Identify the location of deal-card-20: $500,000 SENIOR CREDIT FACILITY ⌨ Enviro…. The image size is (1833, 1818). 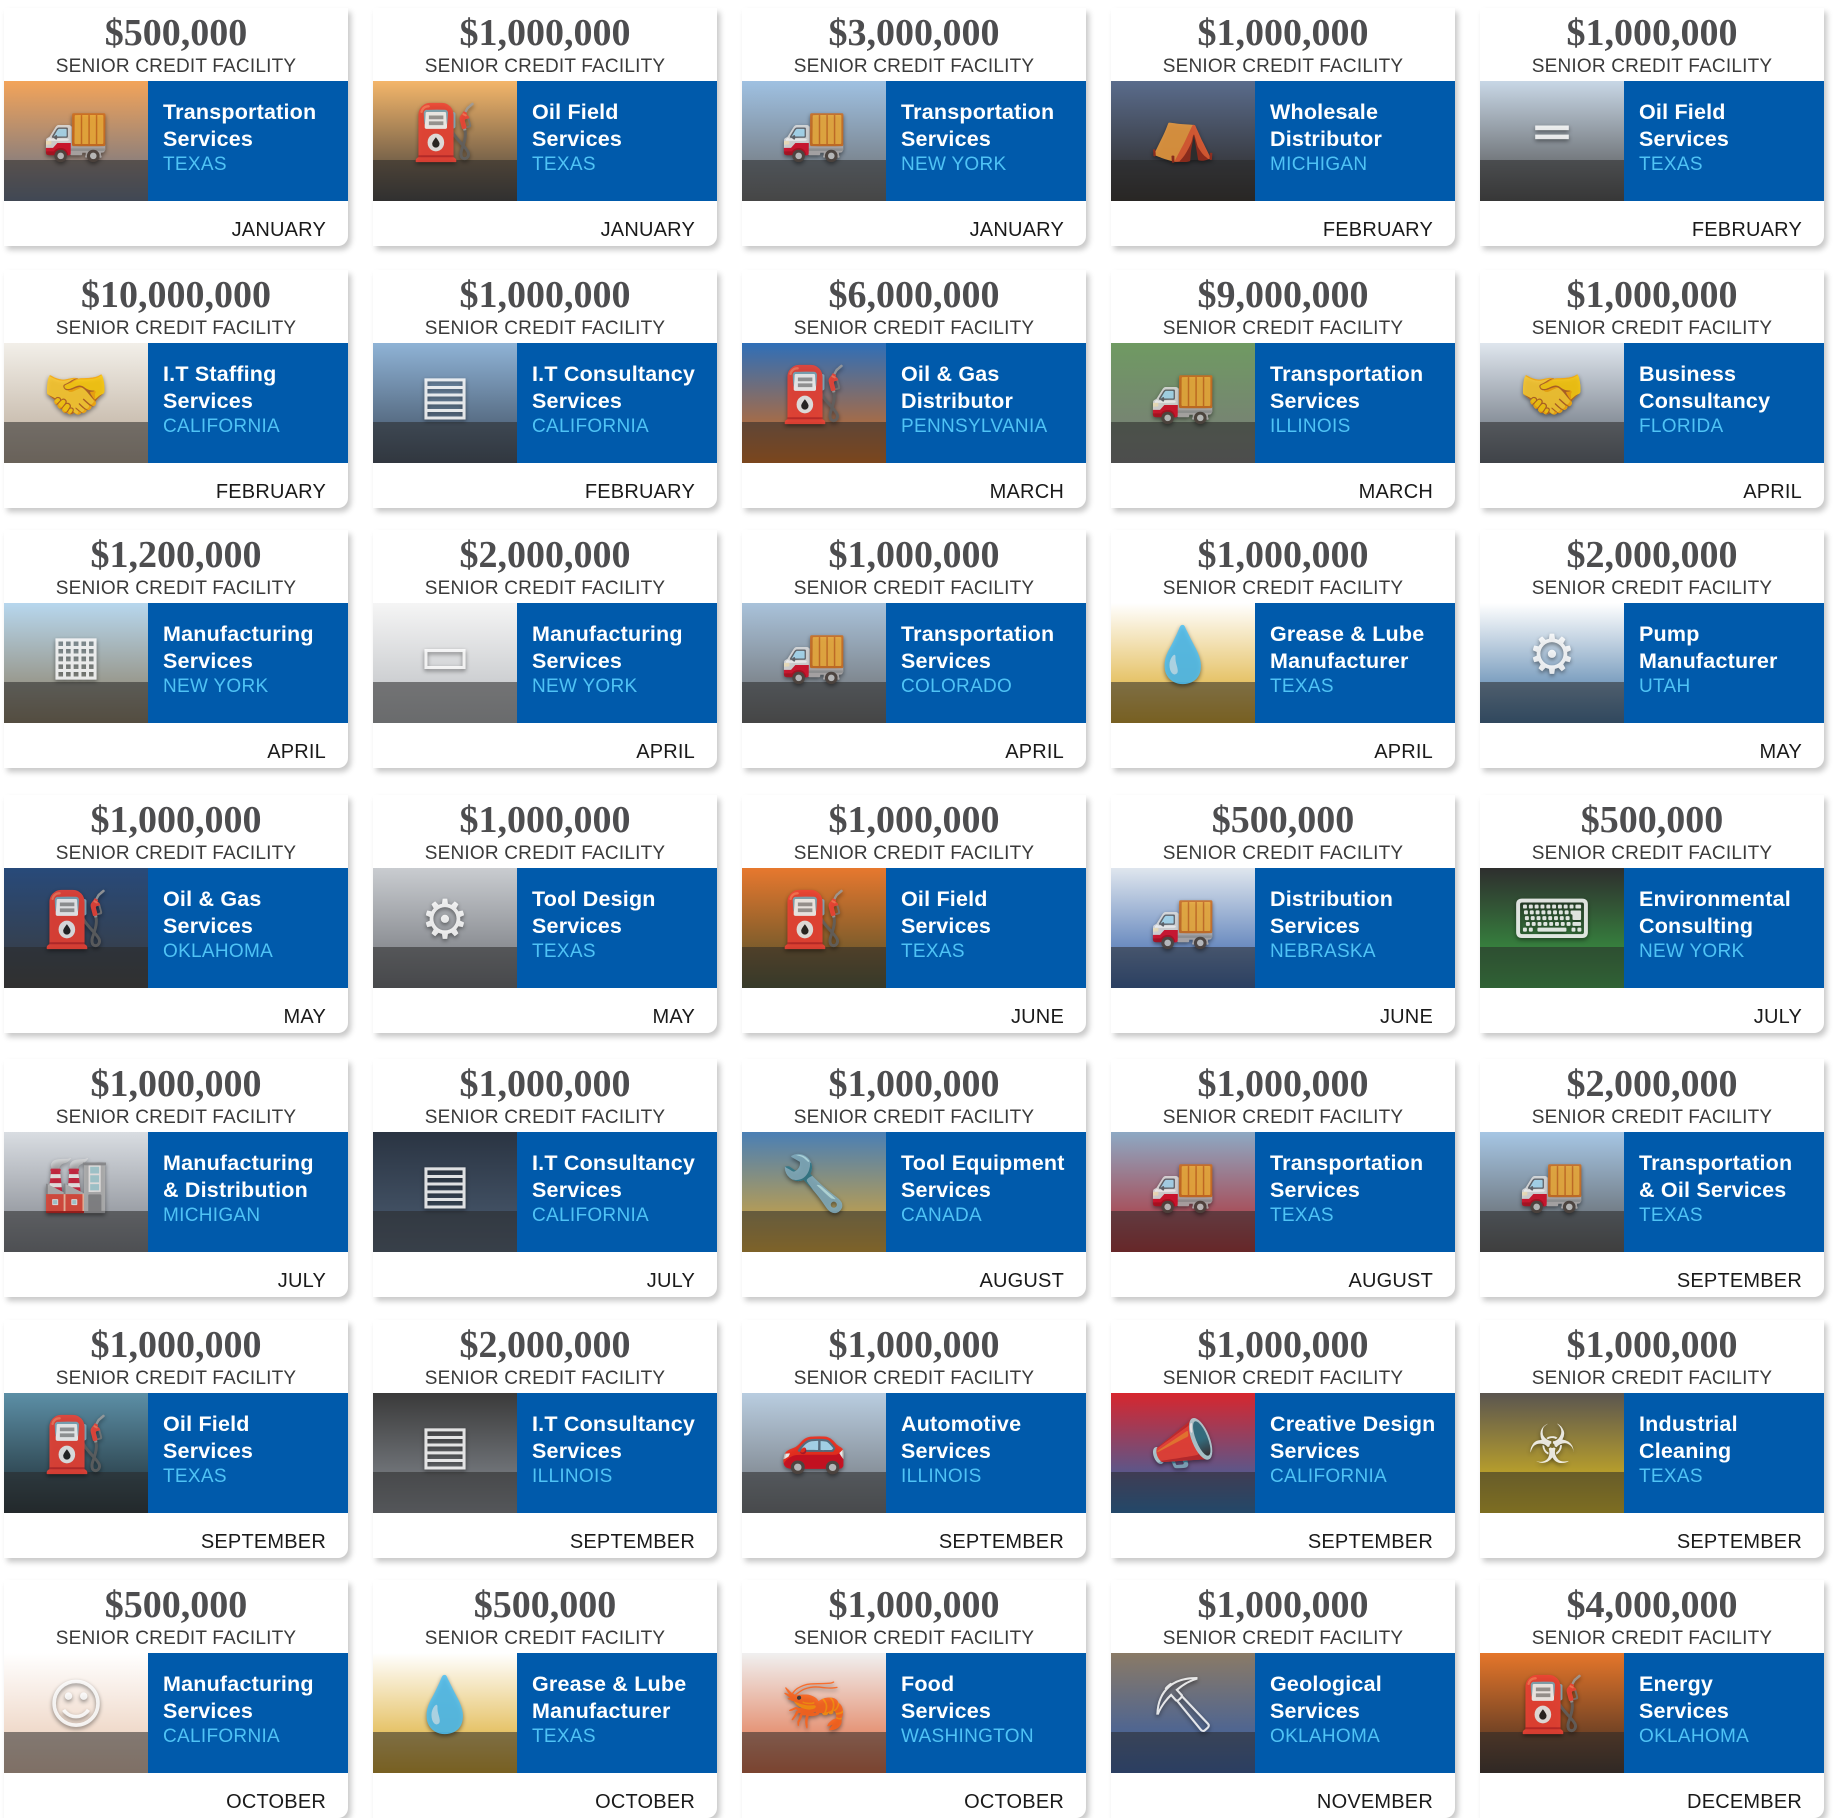
(1652, 914).